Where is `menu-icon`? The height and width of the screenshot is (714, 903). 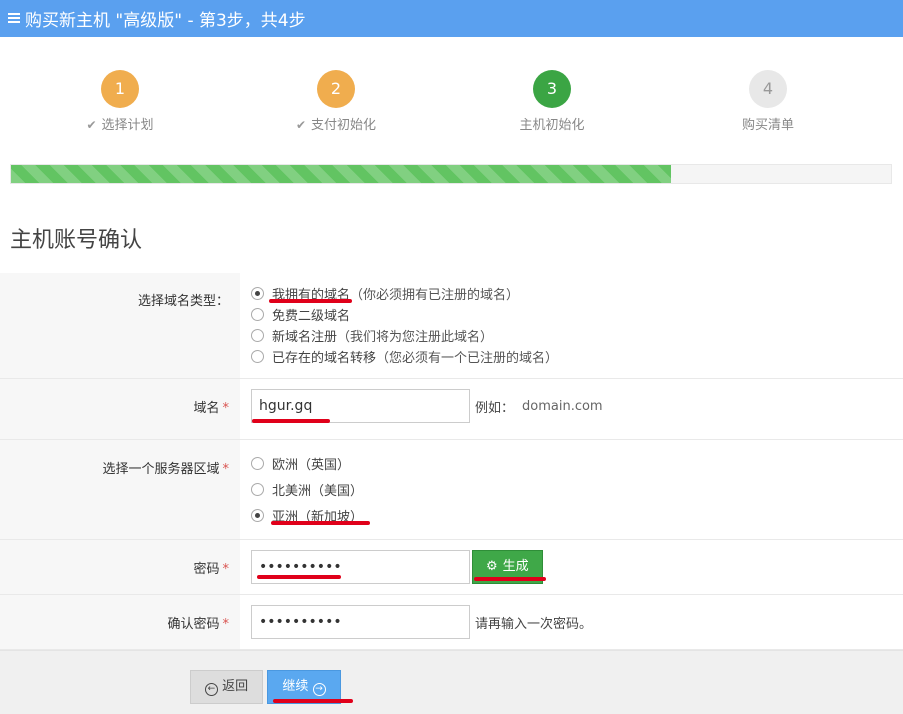
menu-icon is located at coordinates (14, 18).